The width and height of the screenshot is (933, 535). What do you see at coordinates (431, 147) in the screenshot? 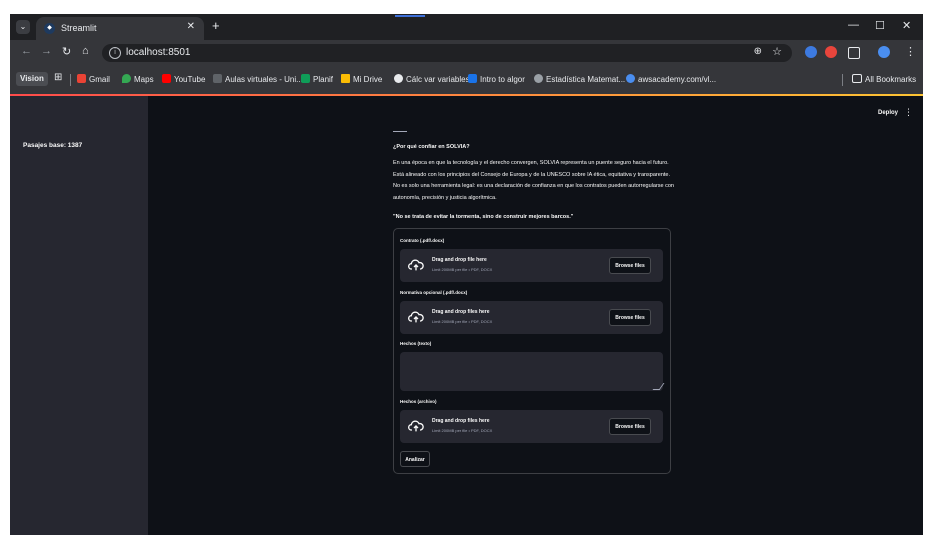
I see `section-heading: ¿Por qué confiar en SOLVIA?` at bounding box center [431, 147].